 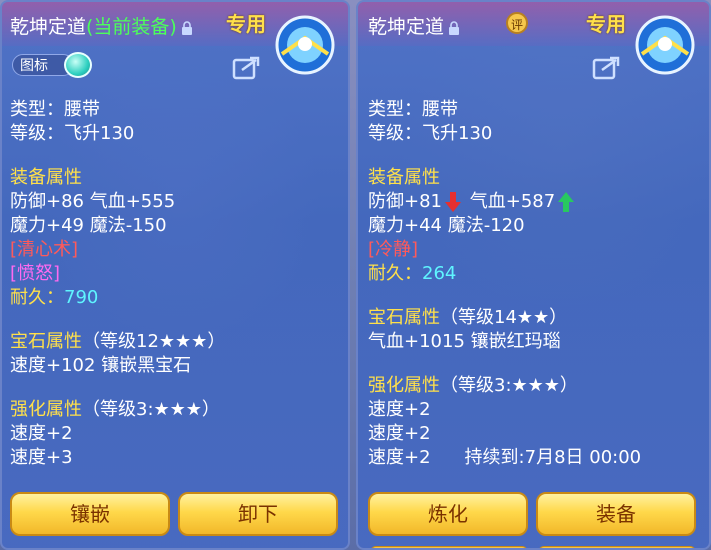 I want to click on gem-line: 气血+1015 镶嵌红玛瑙, so click(x=464, y=341).